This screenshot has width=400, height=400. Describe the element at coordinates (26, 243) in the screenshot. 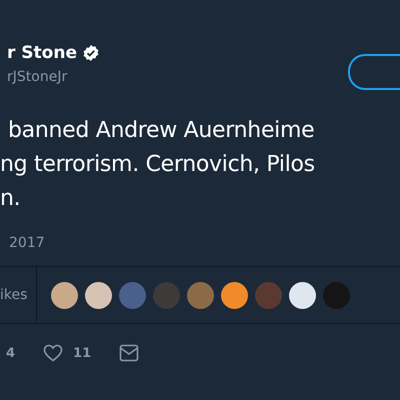

I see `tweet-date: 2017` at that location.